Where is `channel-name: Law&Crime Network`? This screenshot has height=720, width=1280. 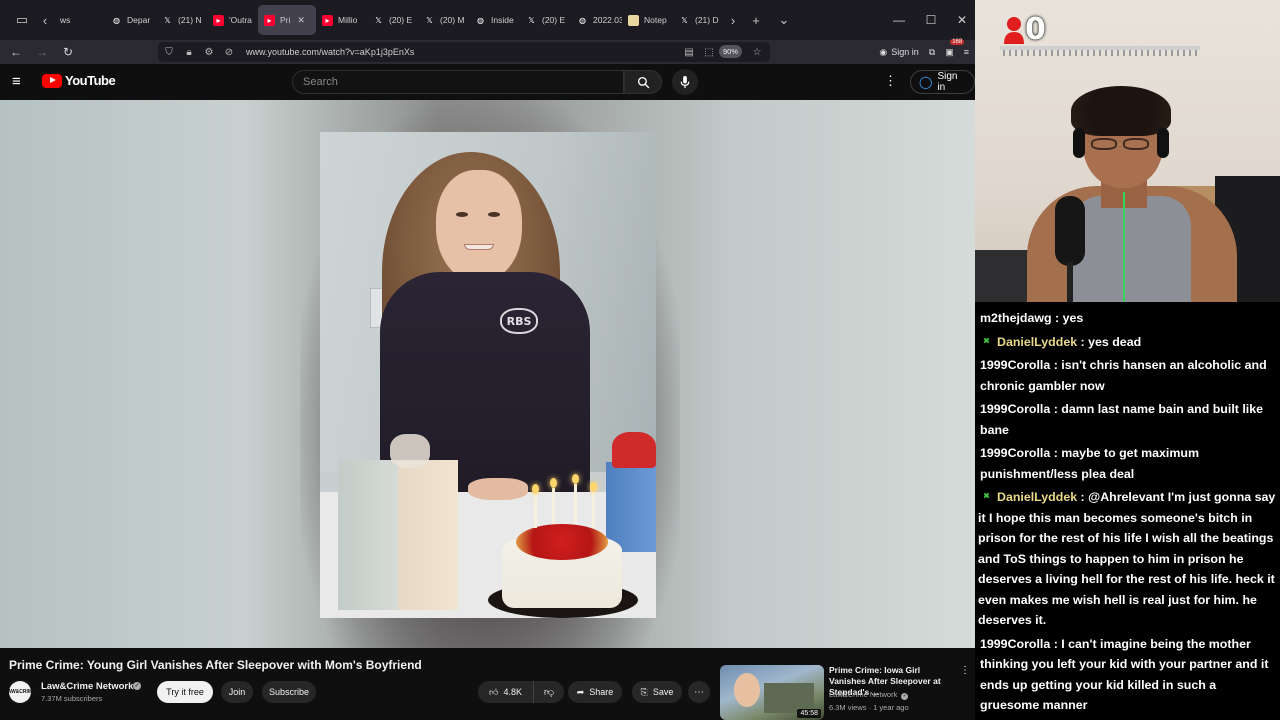 channel-name: Law&Crime Network is located at coordinates (87, 686).